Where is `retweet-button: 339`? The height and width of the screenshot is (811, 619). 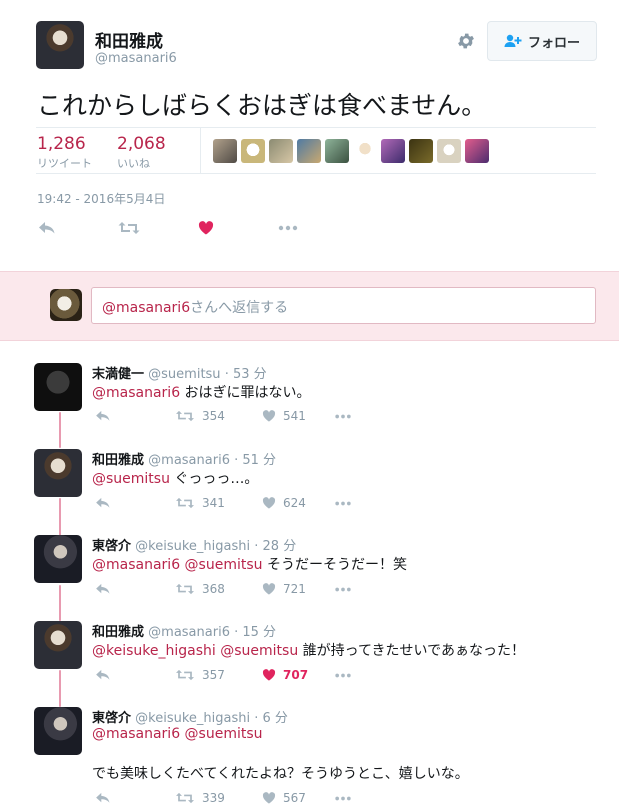 retweet-button: 339 is located at coordinates (218, 798).